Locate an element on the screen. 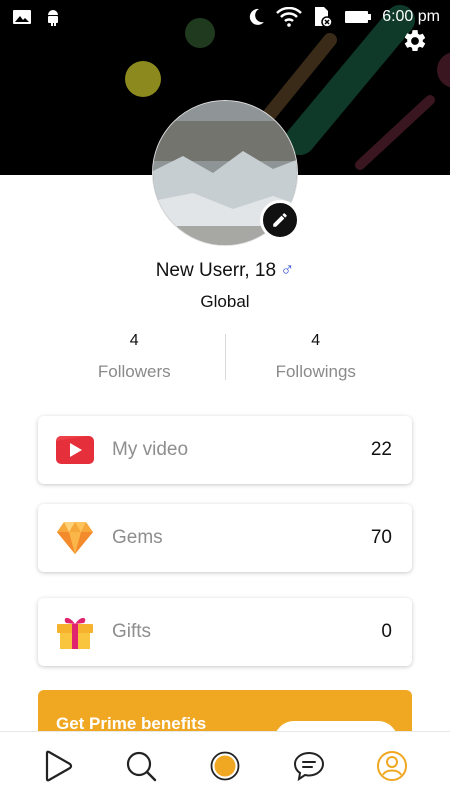 This screenshot has height=800, width=450. diamond-icon is located at coordinates (75, 538).